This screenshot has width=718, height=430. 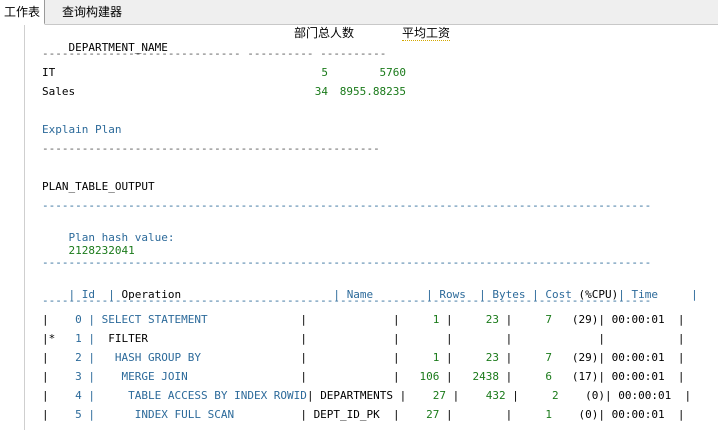 I want to click on editor-gutter, so click(x=24, y=227).